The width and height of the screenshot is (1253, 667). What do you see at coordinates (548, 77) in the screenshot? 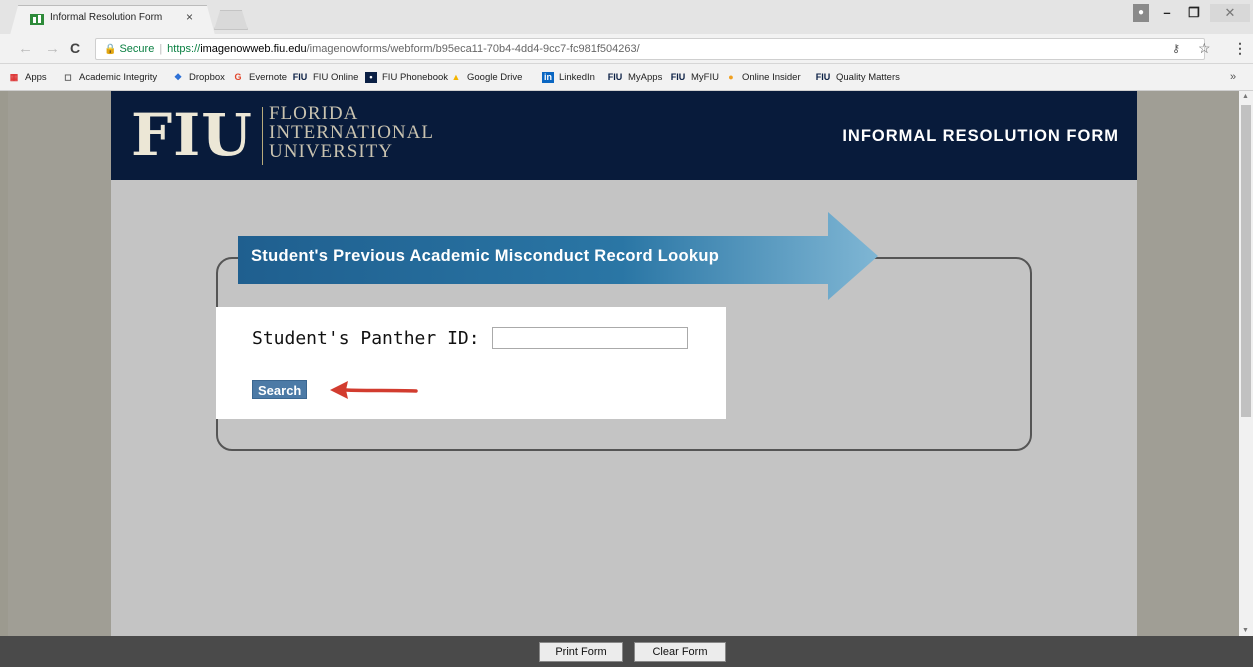
I see `linkedin-icon: in` at bounding box center [548, 77].